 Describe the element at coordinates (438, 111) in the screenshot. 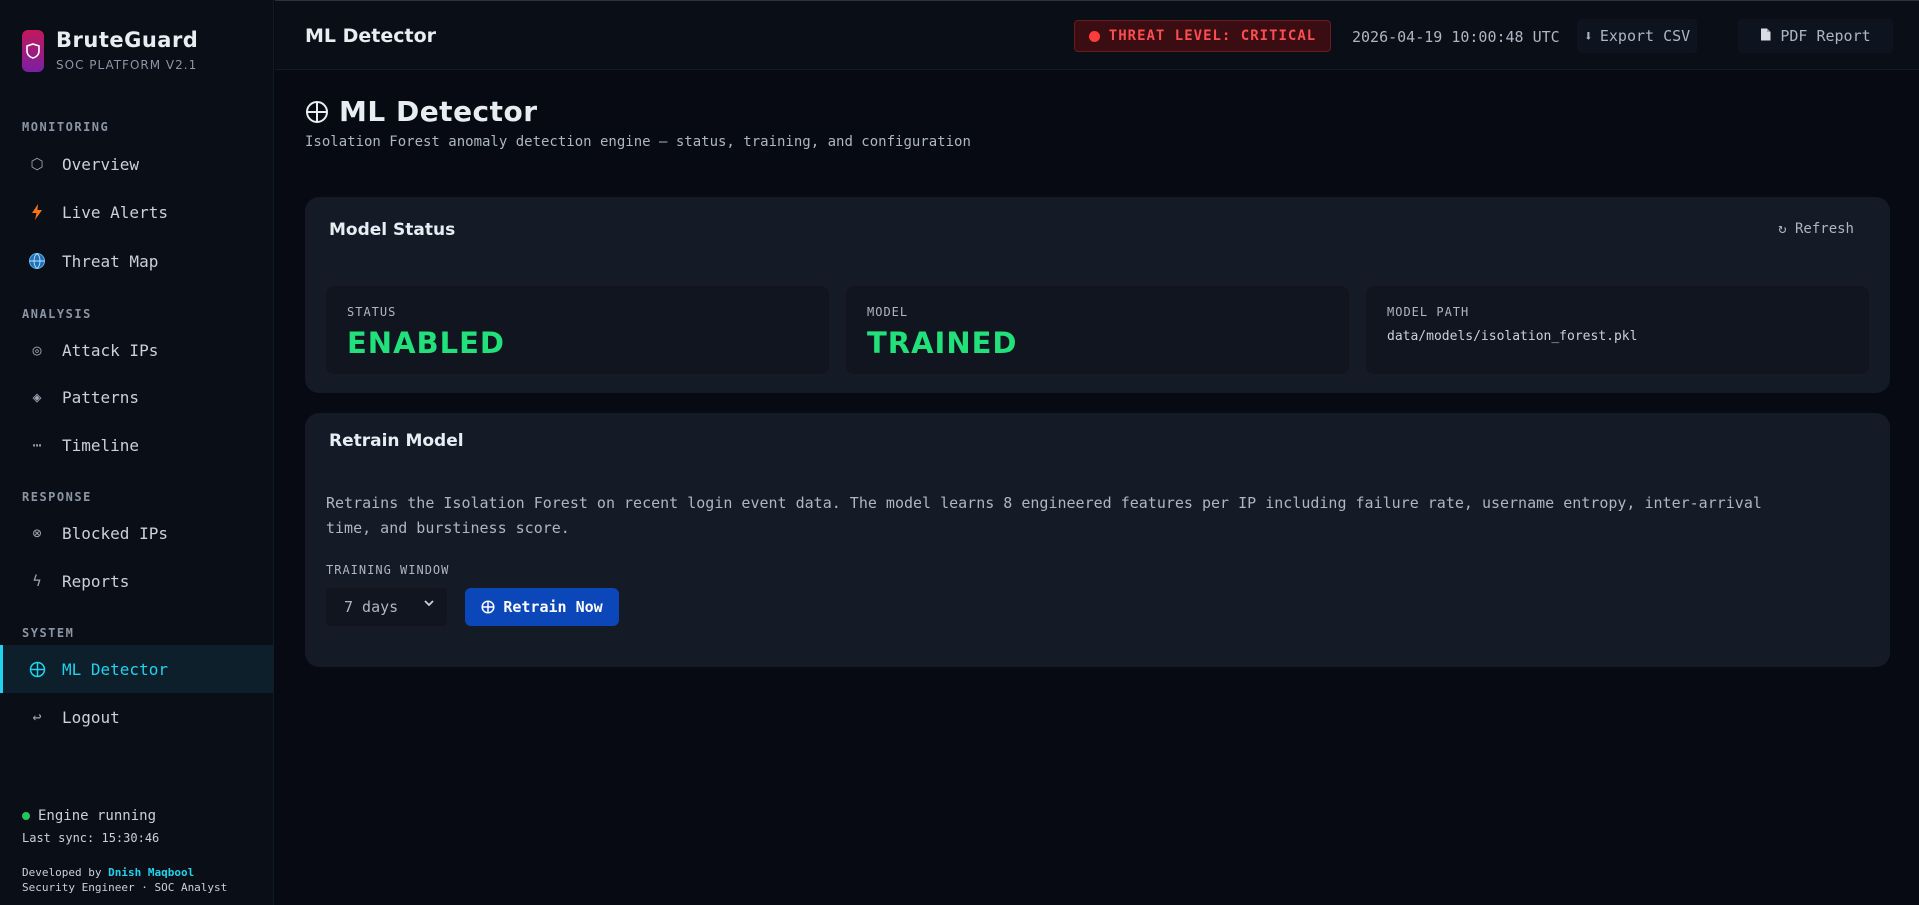

I see `page-title: ML Detector` at that location.